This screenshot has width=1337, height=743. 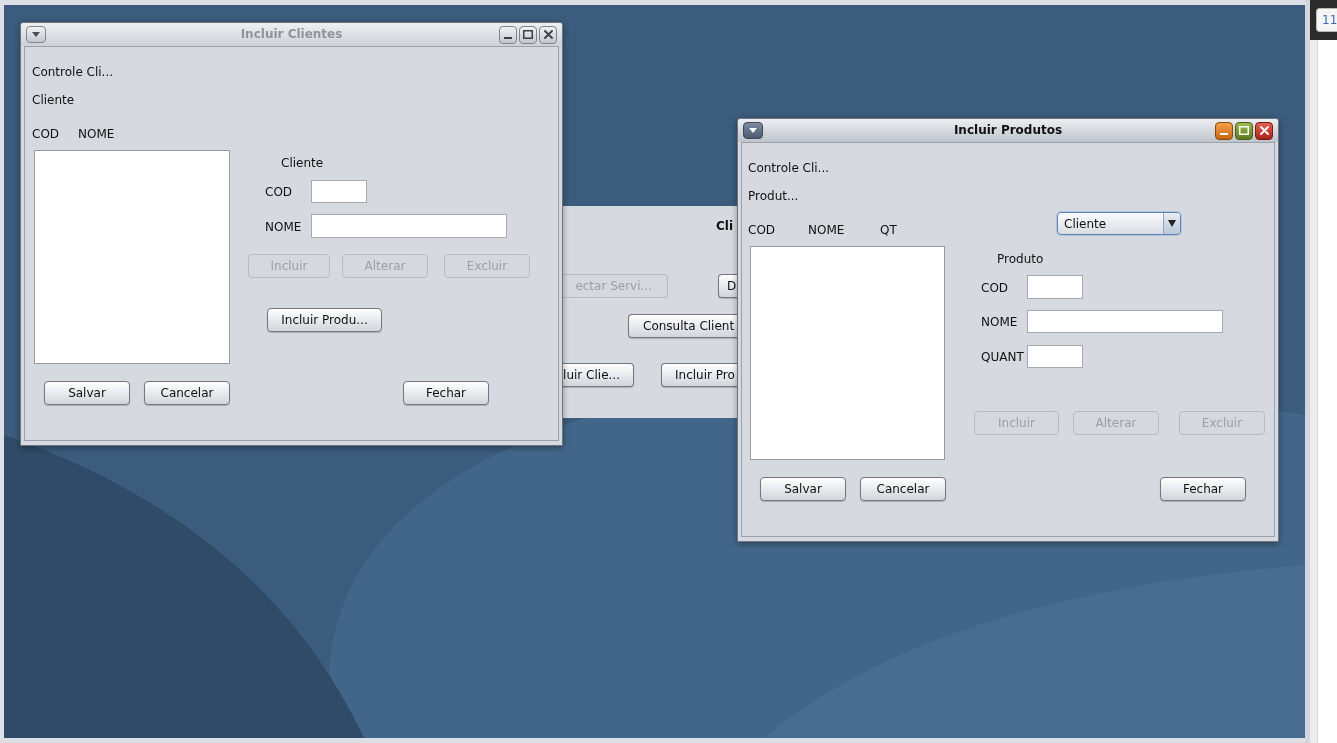 What do you see at coordinates (727, 286) in the screenshot?
I see `push-button: D` at bounding box center [727, 286].